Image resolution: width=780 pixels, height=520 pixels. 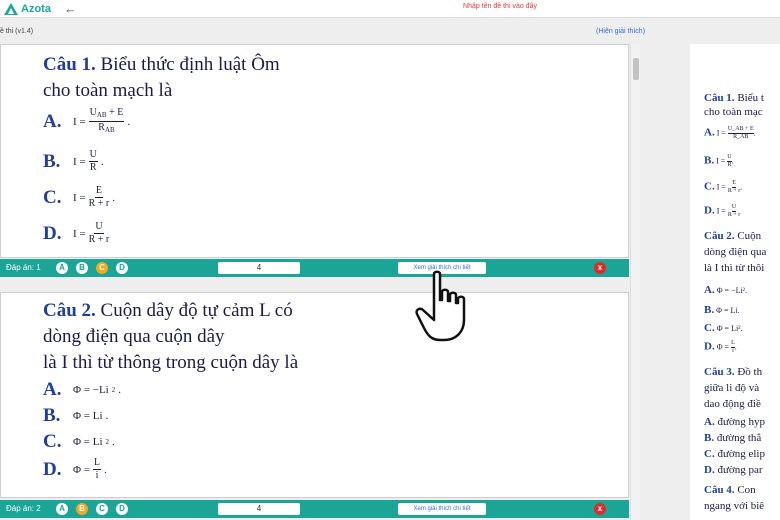 I want to click on preview-q2-title: Câu 2. Cuộn, so click(x=733, y=236).